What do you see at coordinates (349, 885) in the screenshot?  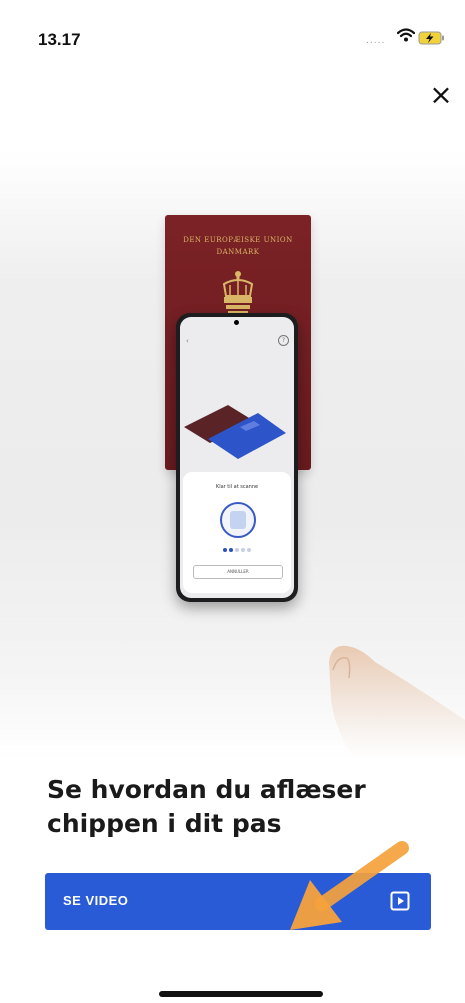 I see `annotation-arrow-icon` at bounding box center [349, 885].